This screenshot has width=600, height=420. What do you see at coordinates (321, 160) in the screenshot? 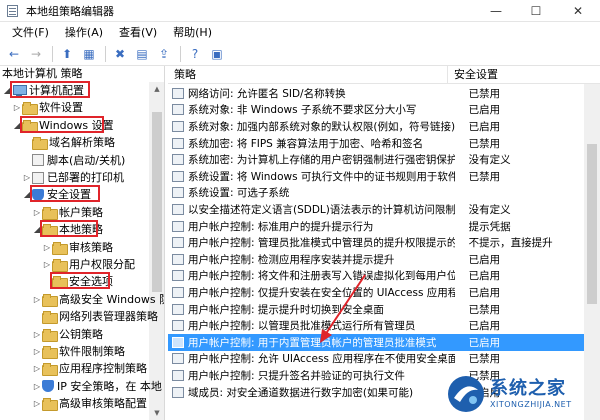
I see `policy-name: 系统加密: 为计算机上存储的用户密钥强制进行强密钥保护` at bounding box center [321, 160].